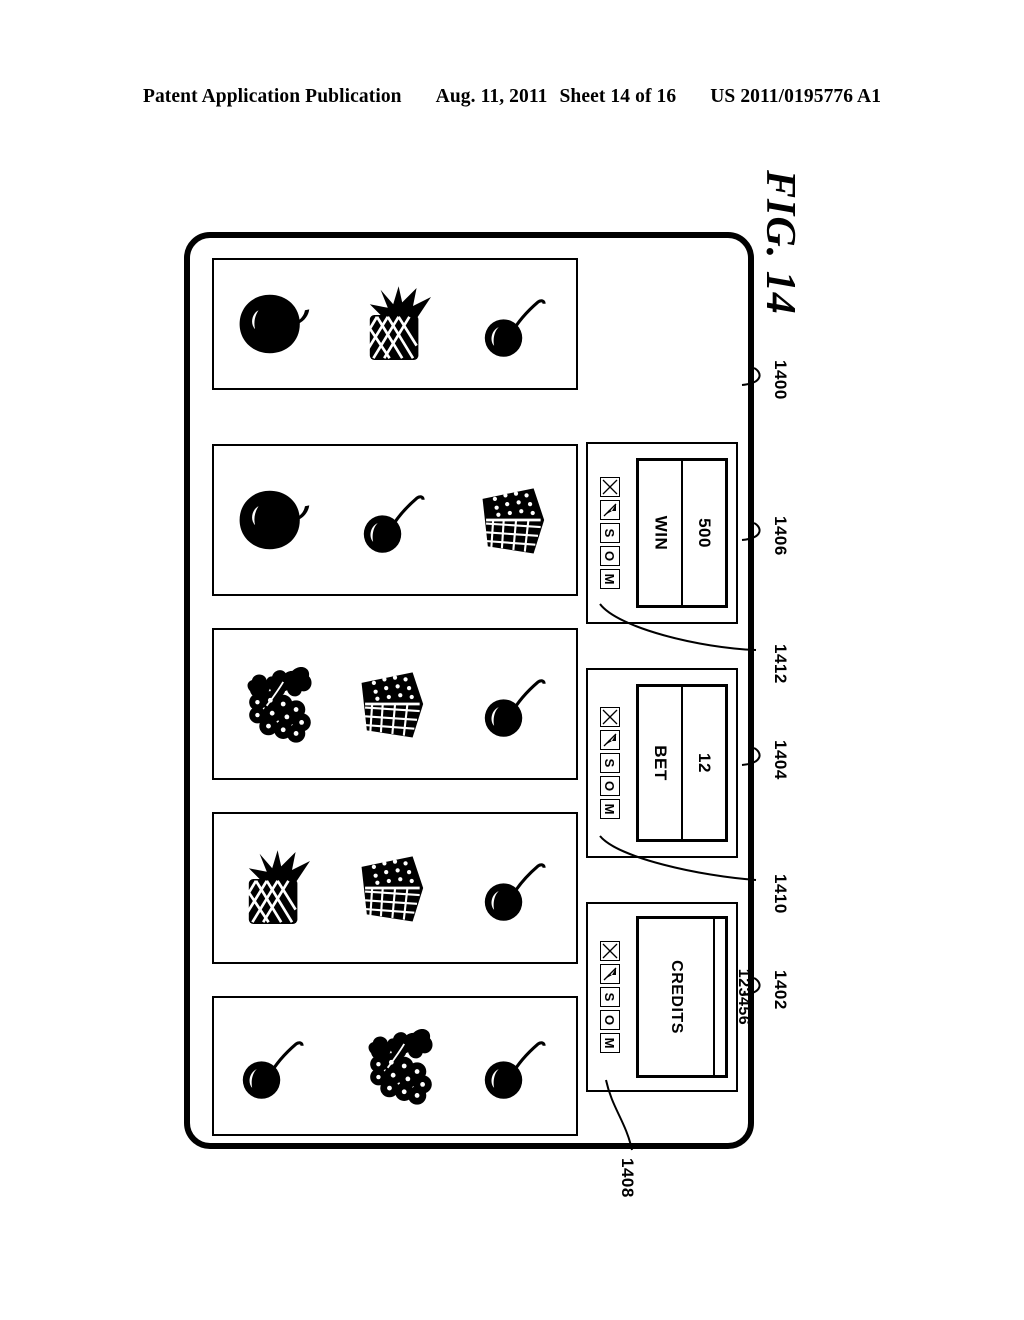 This screenshot has height=1320, width=1024. I want to click on publication-label: Patent Application Publication, so click(272, 96).